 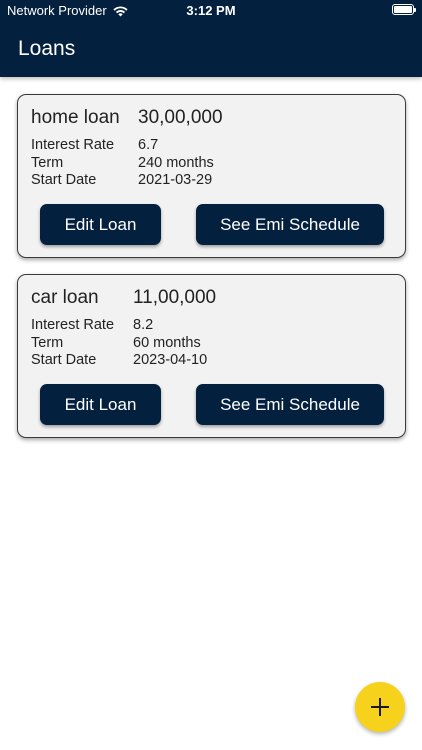 What do you see at coordinates (122, 146) in the screenshot?
I see `interest-rate-row: Interest Rate 6.7` at bounding box center [122, 146].